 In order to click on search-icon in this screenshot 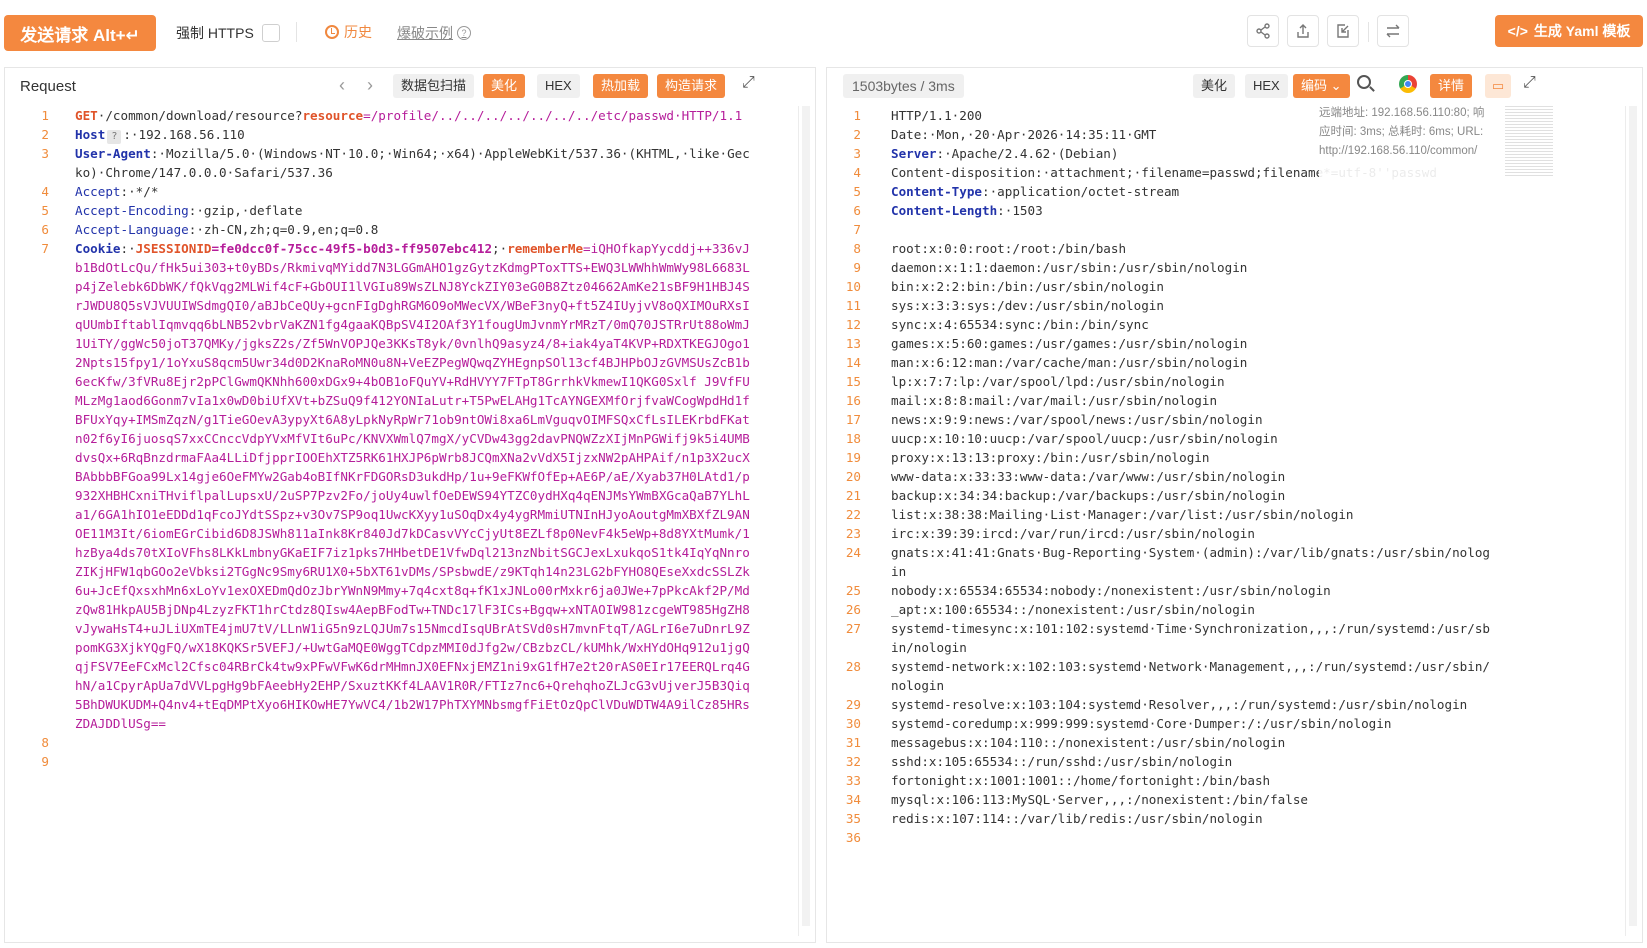, I will do `click(1364, 82)`.